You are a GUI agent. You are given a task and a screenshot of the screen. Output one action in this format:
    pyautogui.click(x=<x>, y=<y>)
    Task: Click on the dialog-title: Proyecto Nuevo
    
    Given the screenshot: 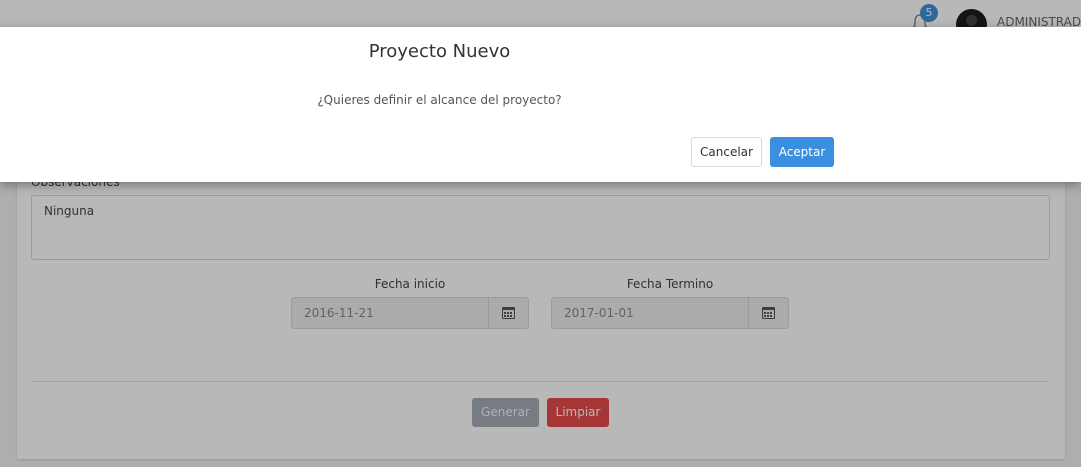 What is the action you would take?
    pyautogui.click(x=439, y=51)
    